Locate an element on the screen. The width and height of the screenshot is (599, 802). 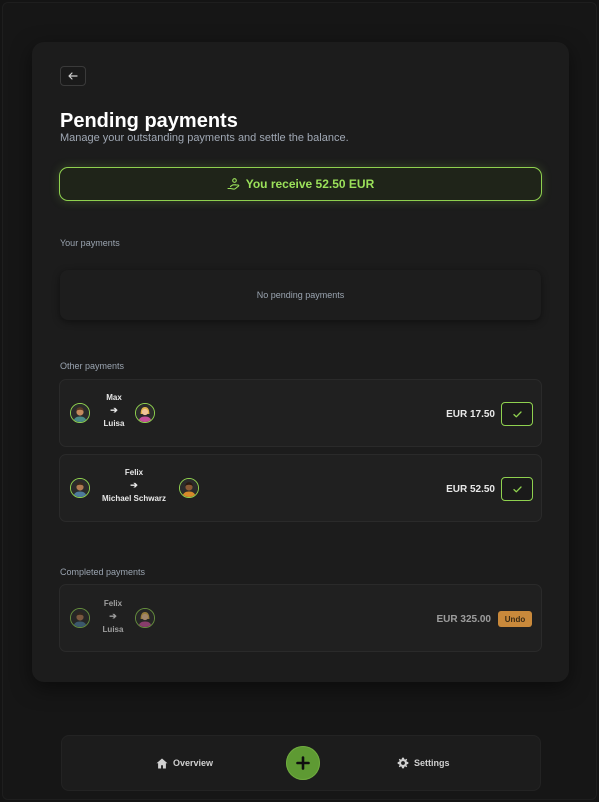
balance-banner: You receive 52.50 EUR is located at coordinates (300, 184).